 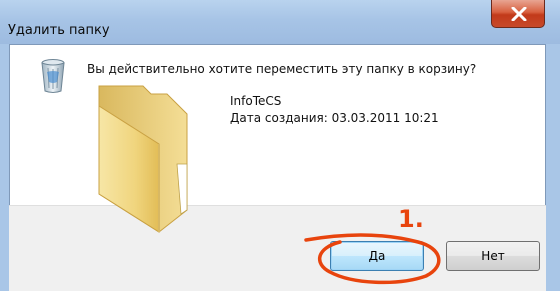 I want to click on no-button: Нет, so click(x=493, y=256).